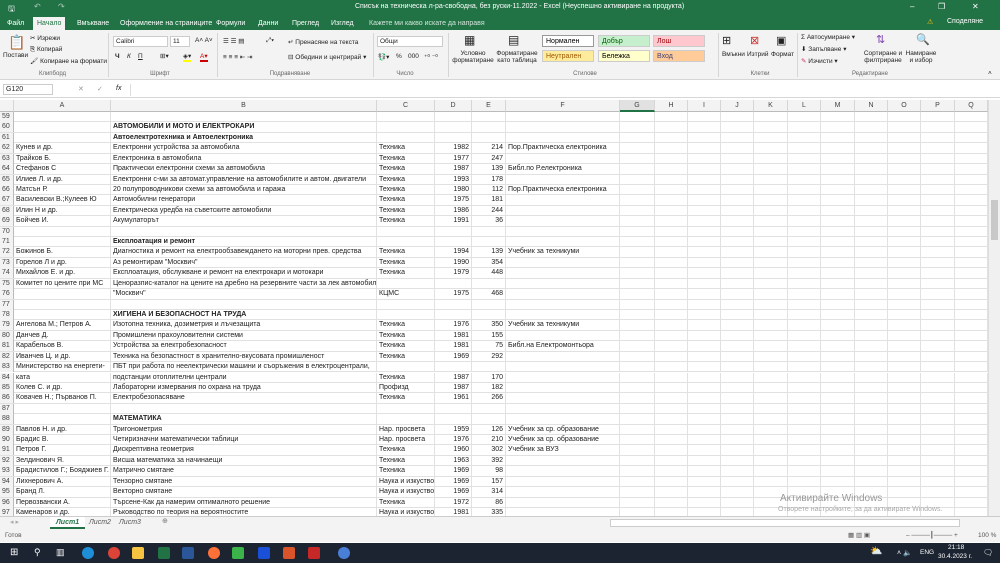 Image resolution: width=1000 pixels, height=563 pixels. I want to click on row-header: 69, so click(7, 221).